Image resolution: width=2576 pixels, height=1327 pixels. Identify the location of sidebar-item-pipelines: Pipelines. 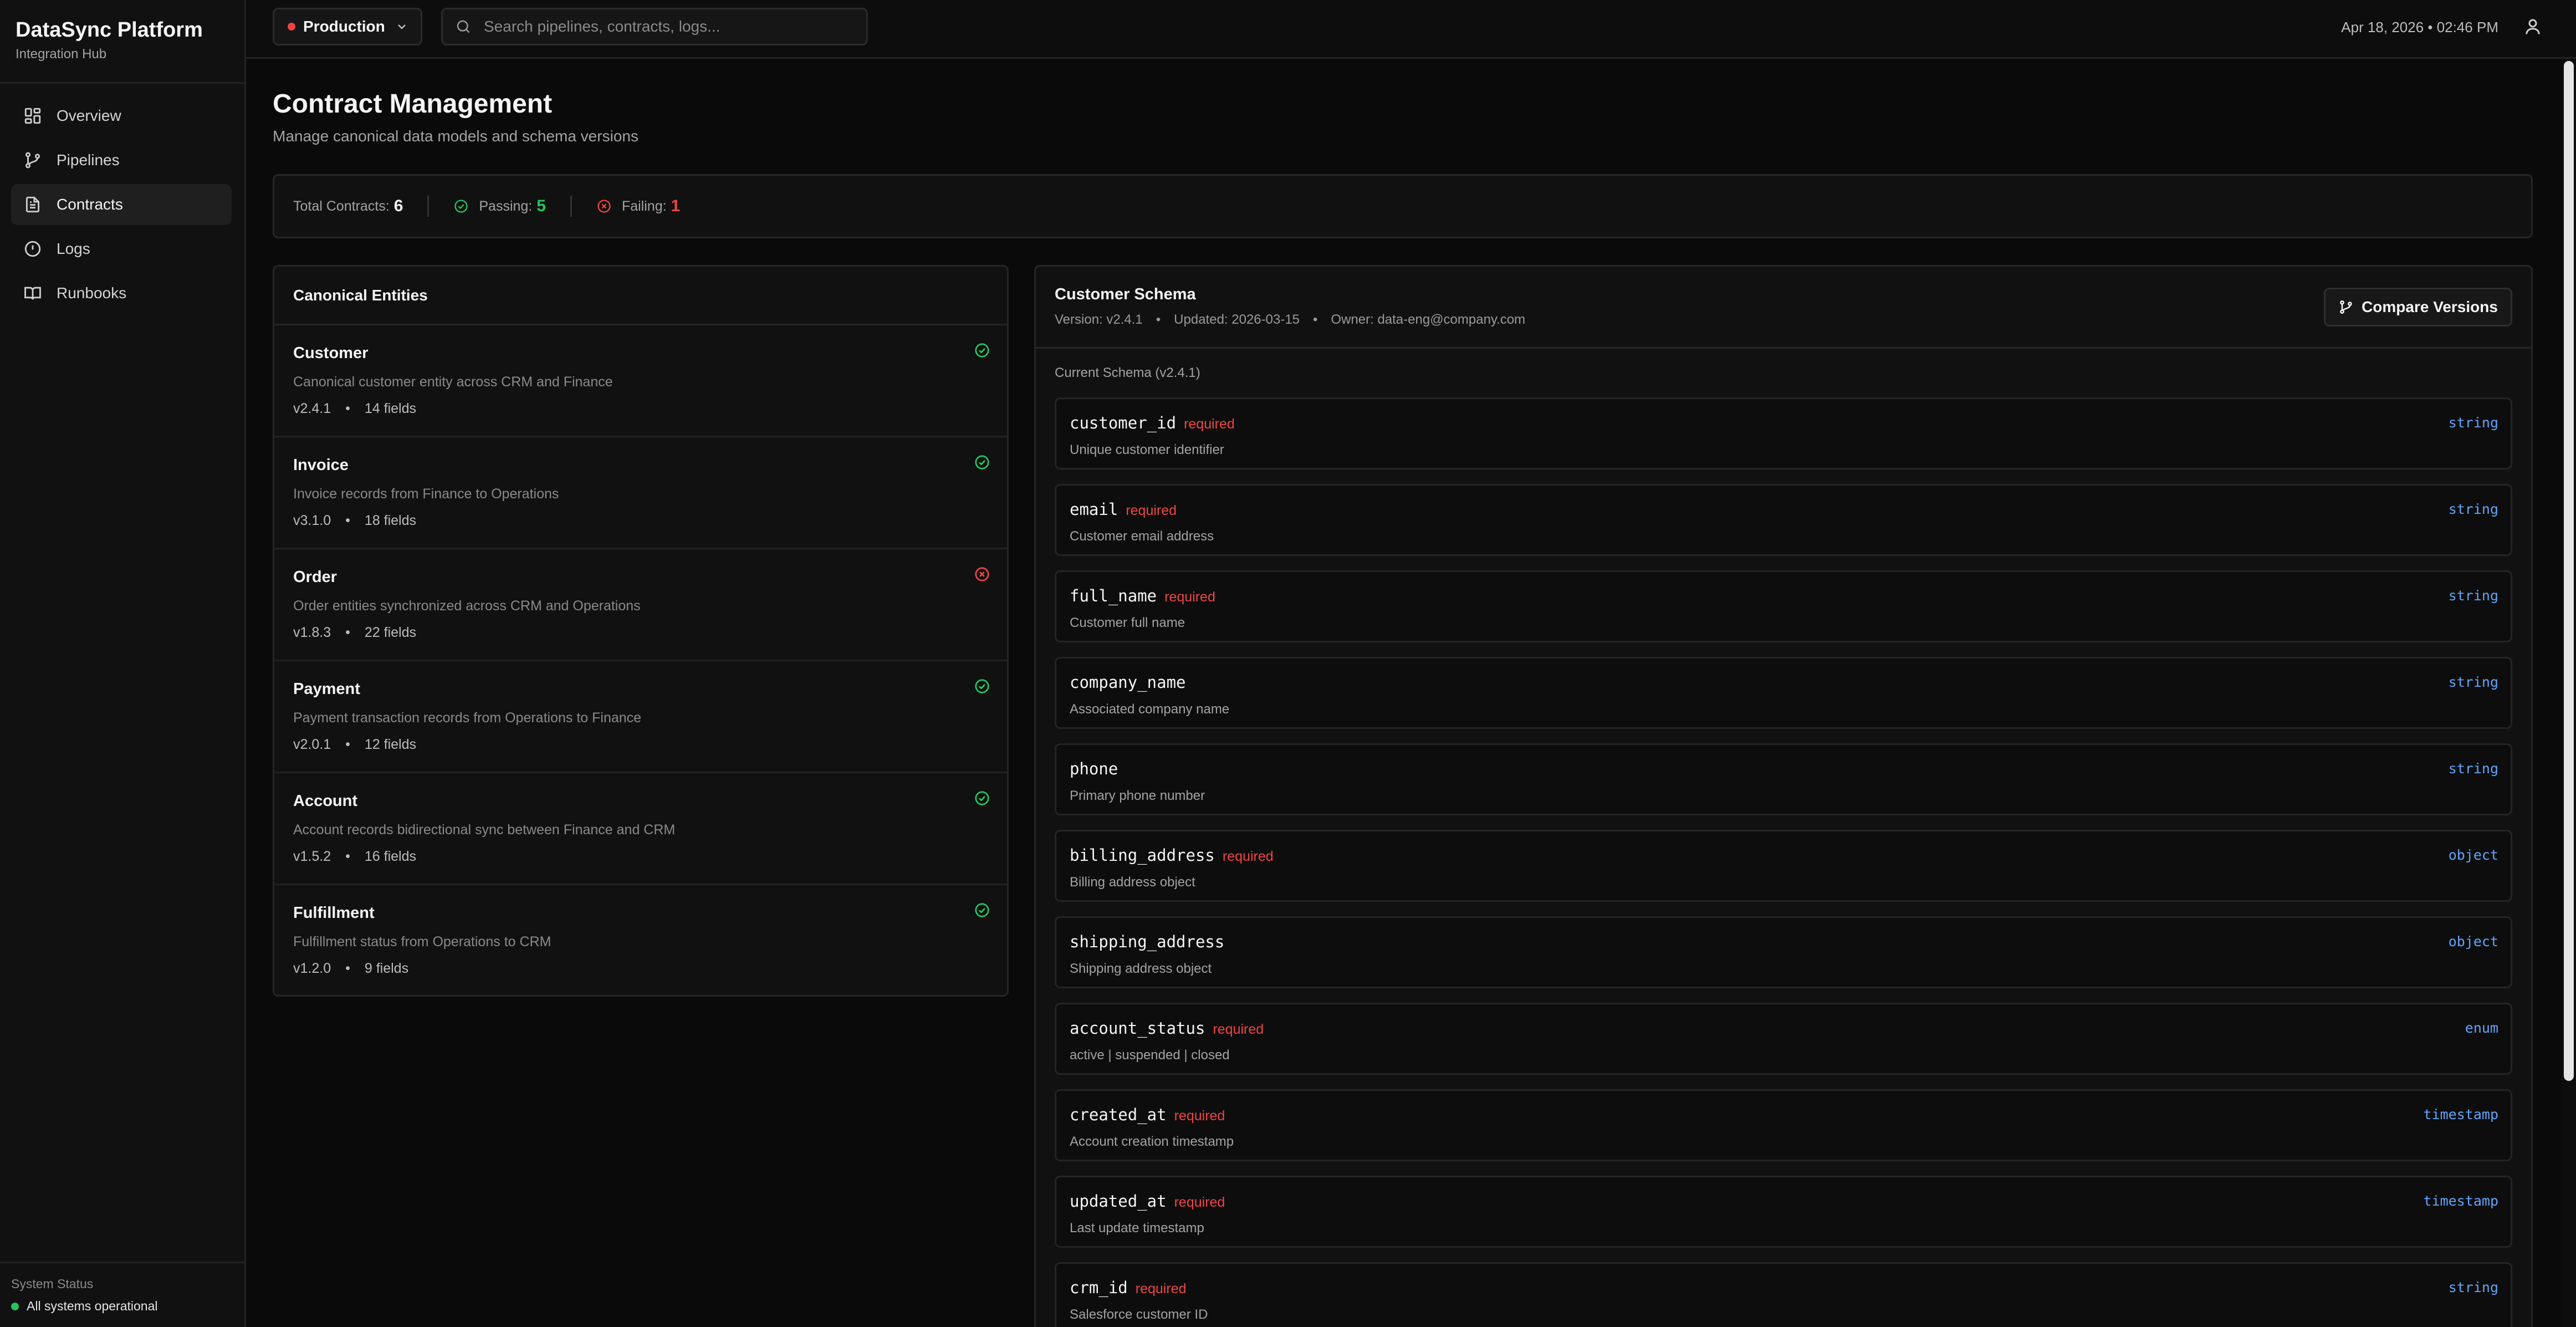
(121, 161).